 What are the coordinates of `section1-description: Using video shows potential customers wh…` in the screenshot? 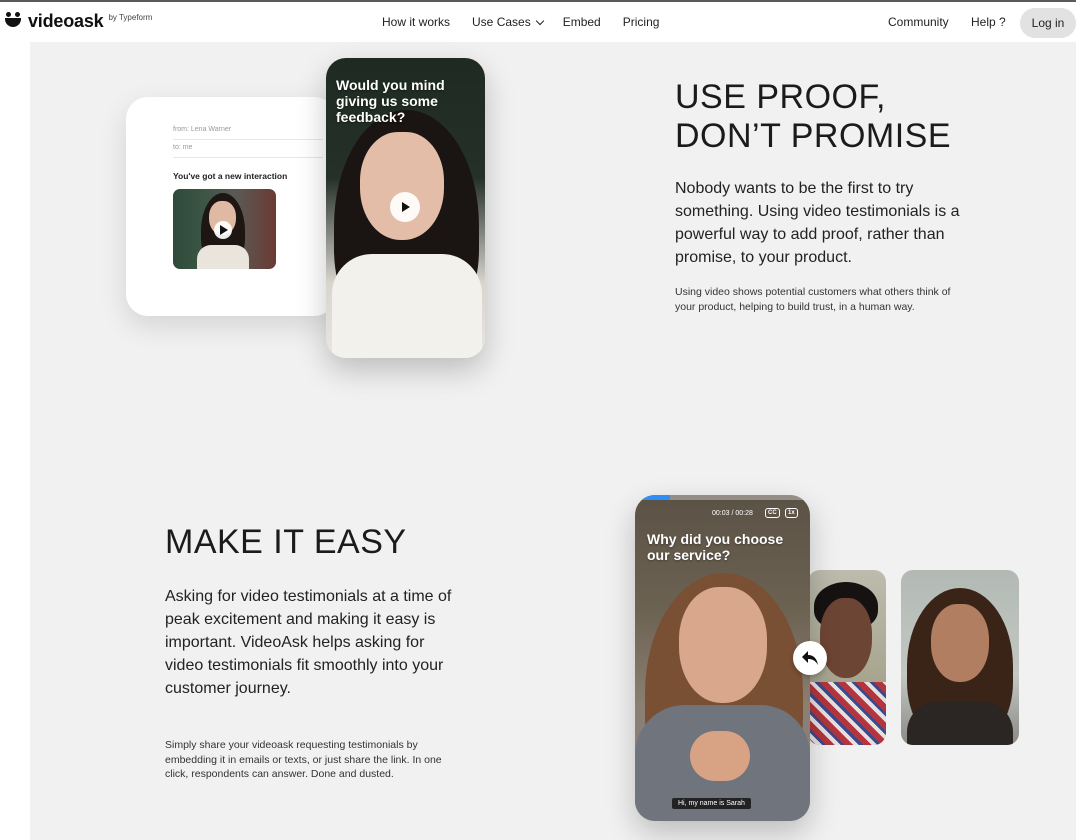 It's located at (813, 299).